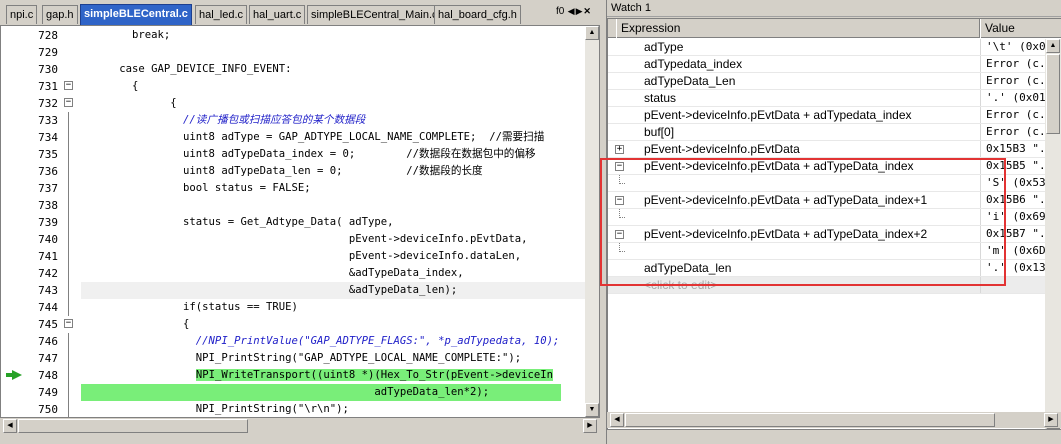 This screenshot has height=444, width=1061. Describe the element at coordinates (125, 35) in the screenshot. I see `code-line: break;` at that location.